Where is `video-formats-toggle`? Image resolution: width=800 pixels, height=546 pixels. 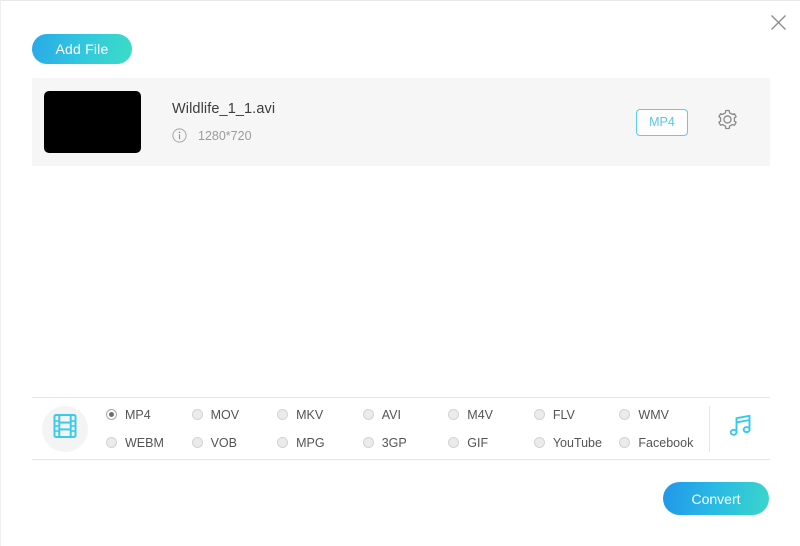
video-formats-toggle is located at coordinates (65, 428).